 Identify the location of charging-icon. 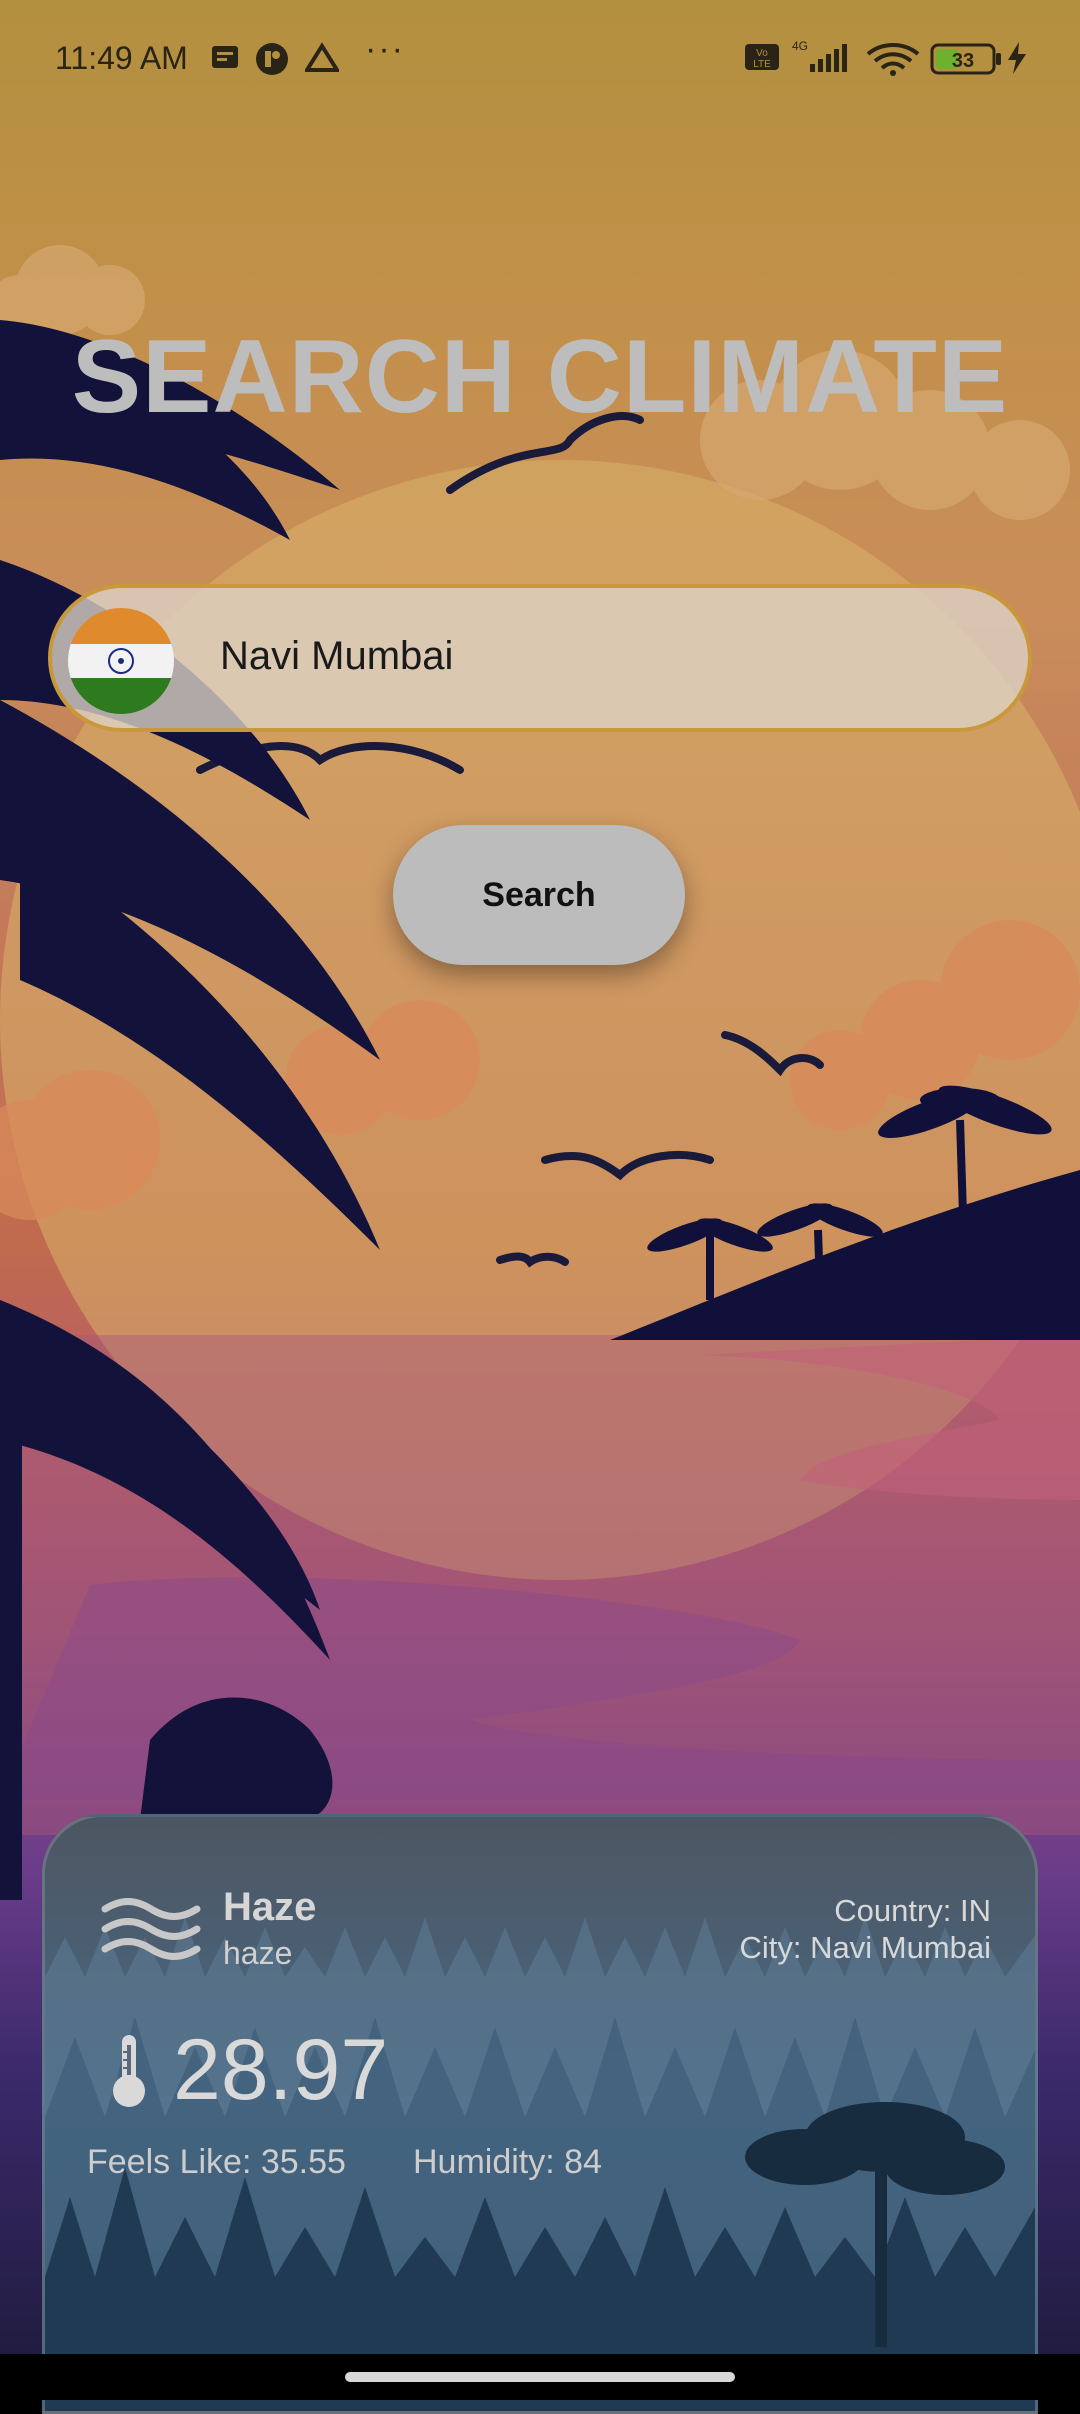
(1017, 58).